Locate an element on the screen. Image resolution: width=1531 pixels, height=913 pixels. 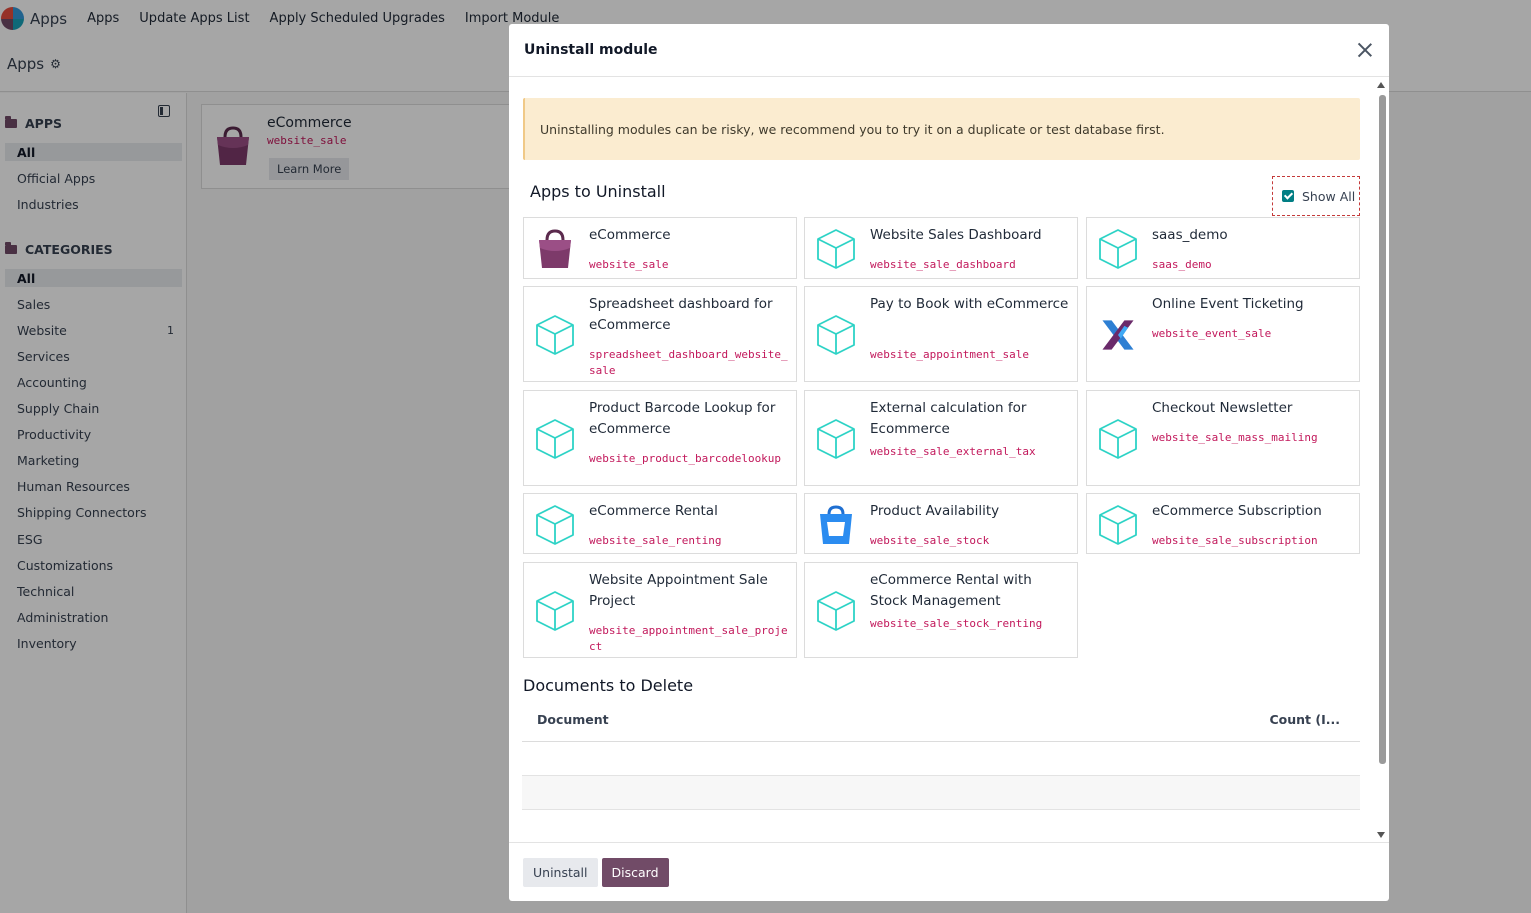
module-name: eCommerce Rental is located at coordinates (653, 511).